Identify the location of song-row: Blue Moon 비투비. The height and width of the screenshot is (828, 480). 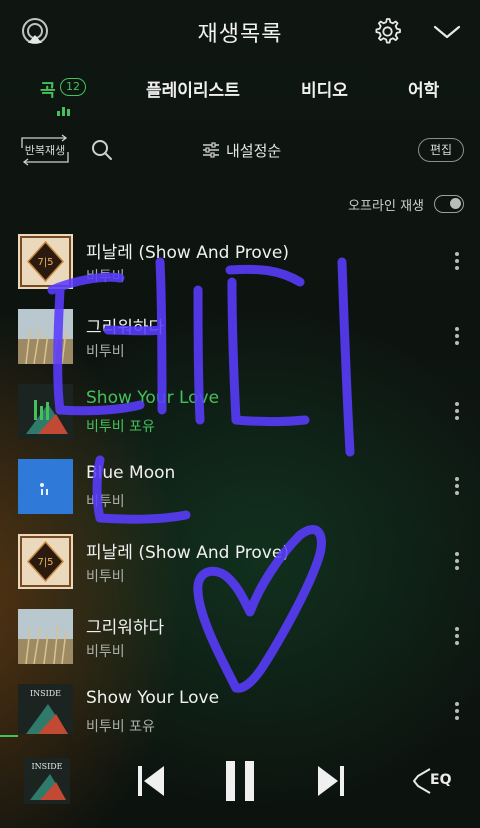
(240, 486).